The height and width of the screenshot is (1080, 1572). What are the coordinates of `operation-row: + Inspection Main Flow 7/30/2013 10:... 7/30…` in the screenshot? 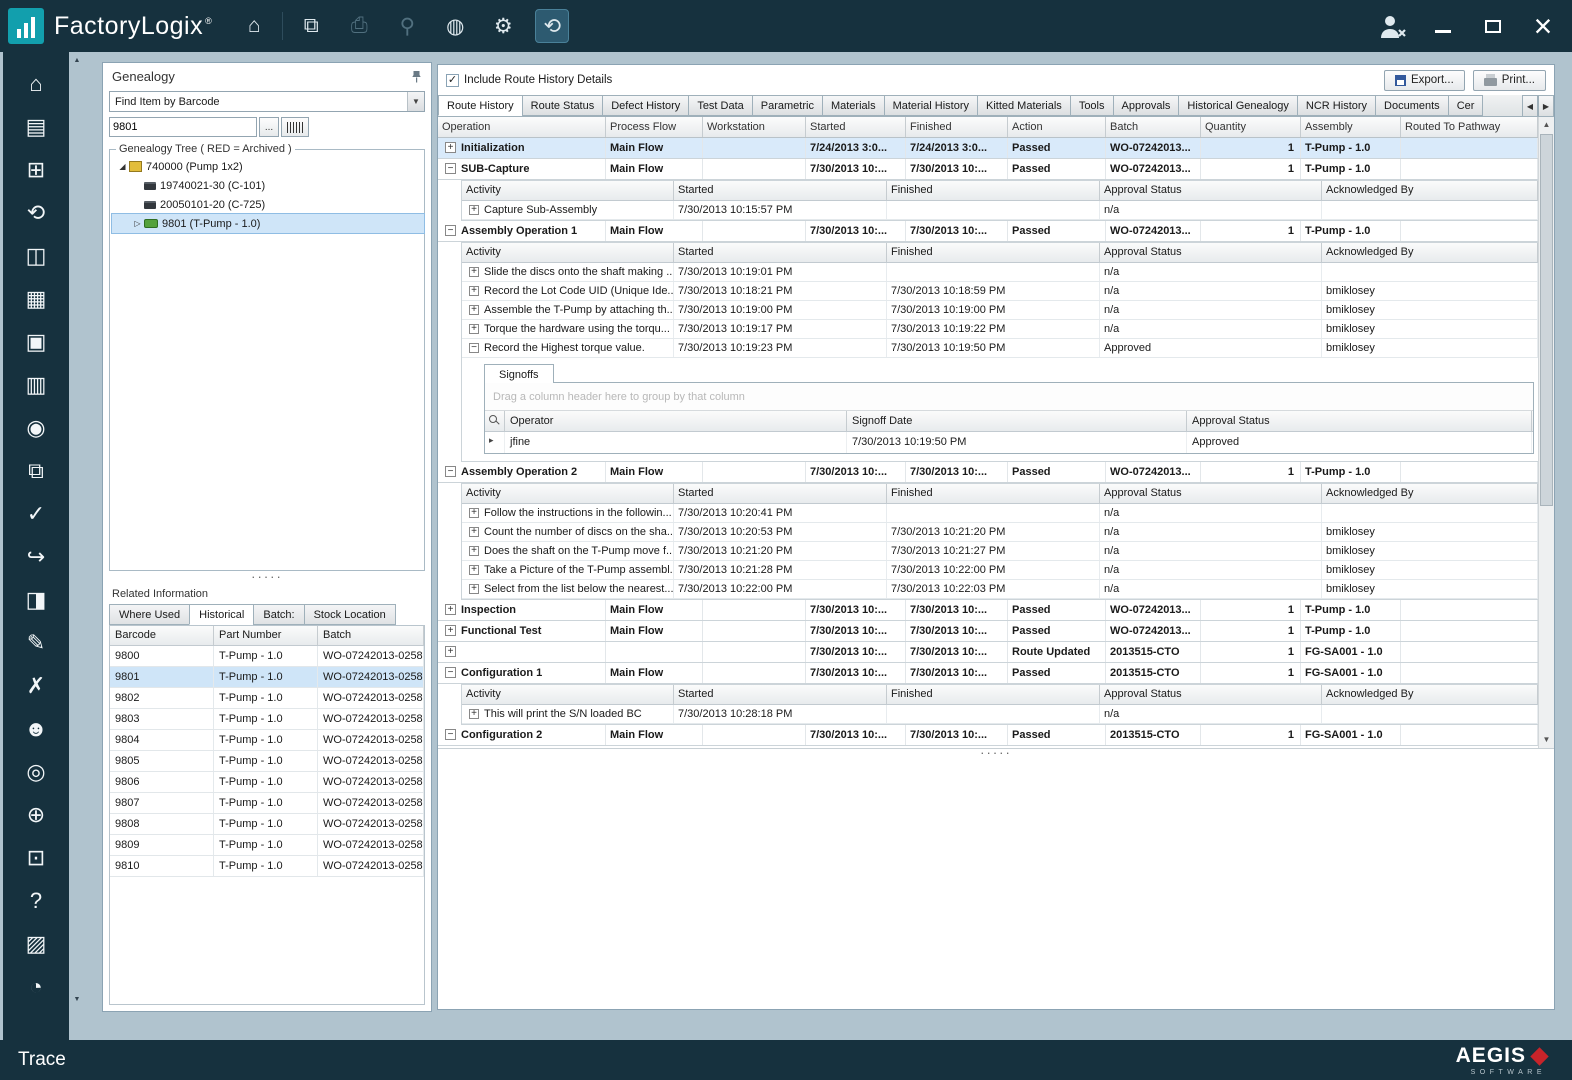 It's located at (988, 610).